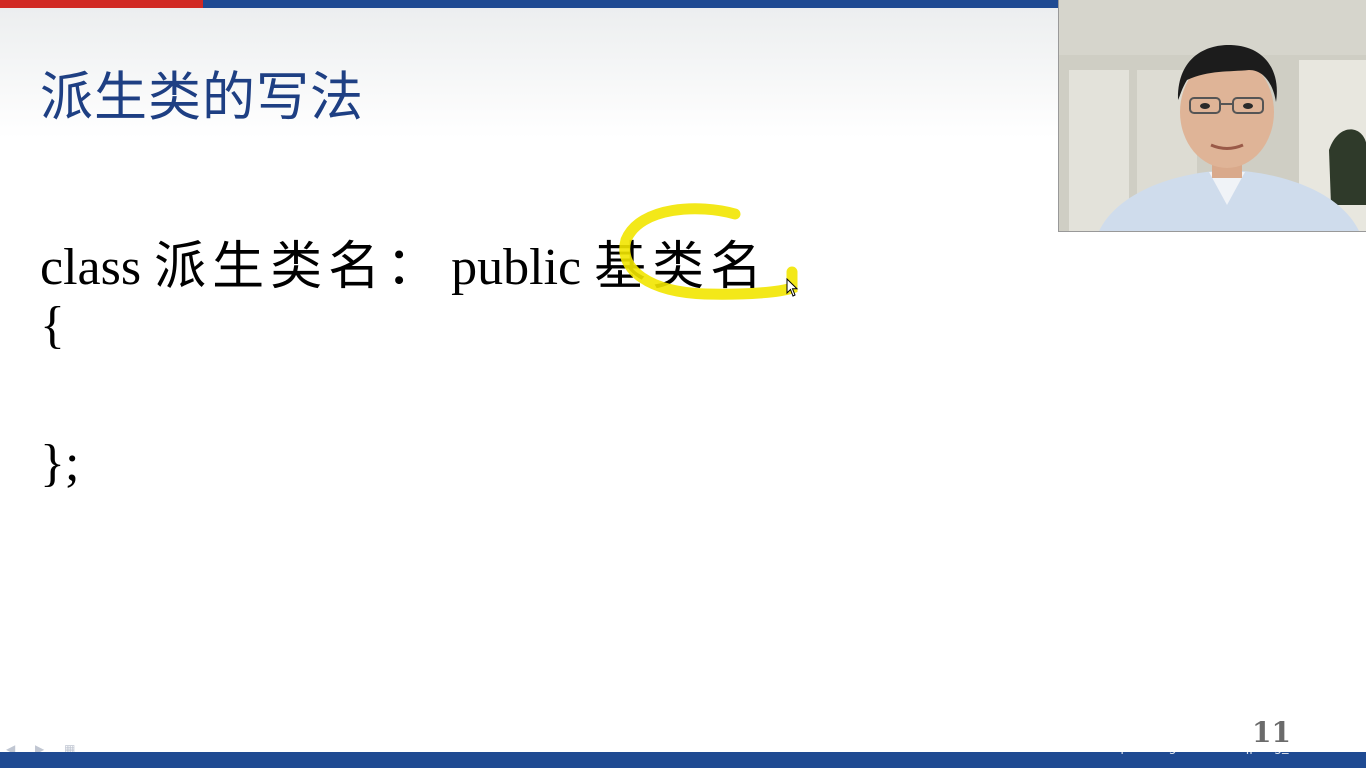  What do you see at coordinates (202, 97) in the screenshot?
I see `slide-title: 派生类的写法` at bounding box center [202, 97].